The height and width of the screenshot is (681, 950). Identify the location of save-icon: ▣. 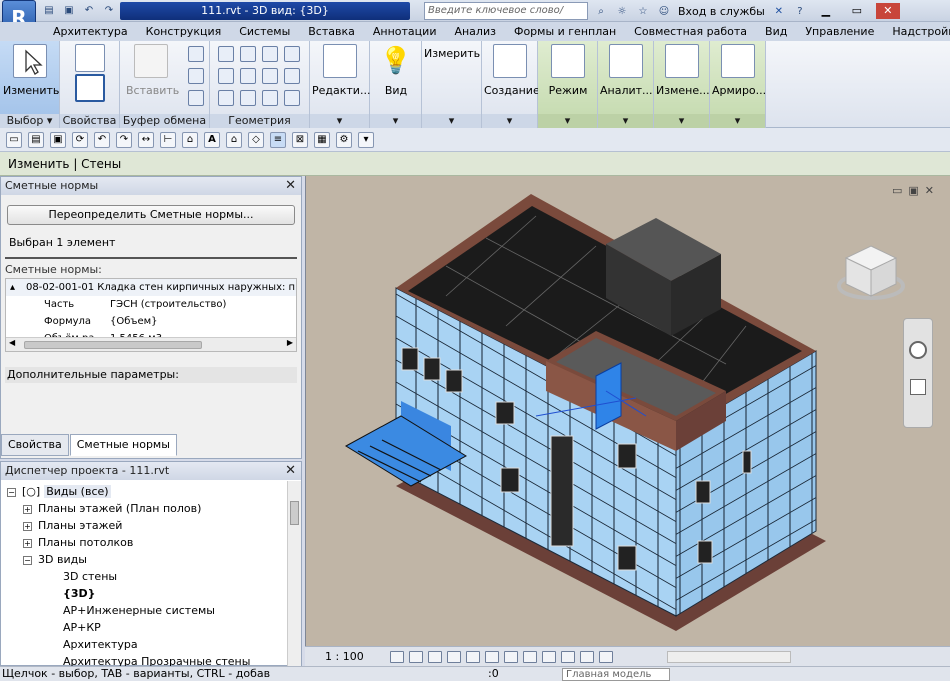
(69, 10).